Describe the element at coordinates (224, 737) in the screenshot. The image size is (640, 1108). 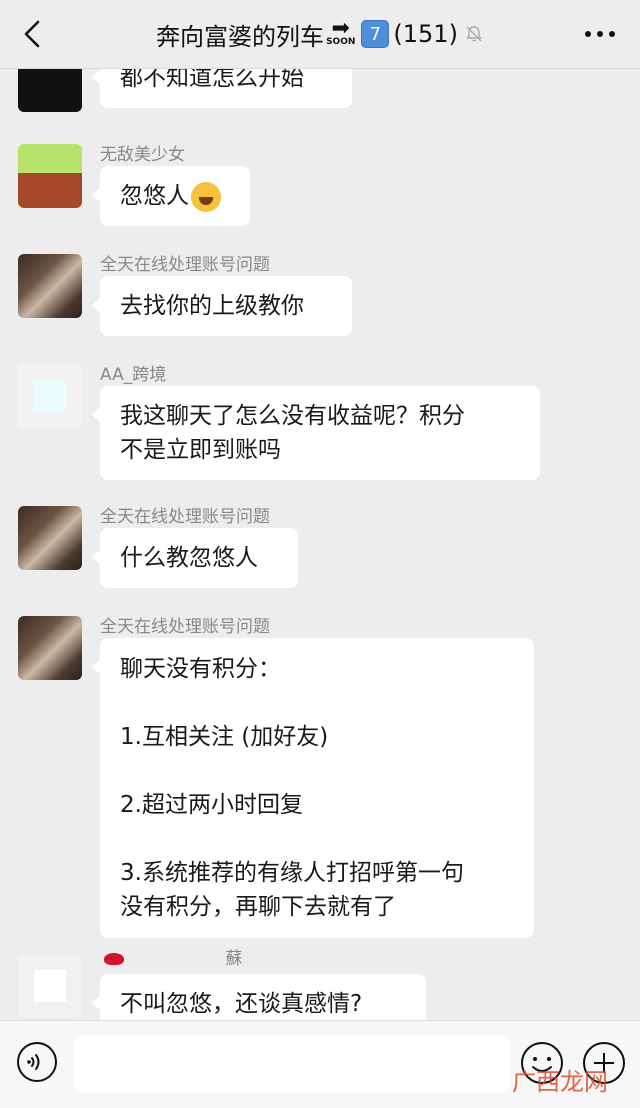
I see `message-text: 1.互相关注 (加好友)` at that location.